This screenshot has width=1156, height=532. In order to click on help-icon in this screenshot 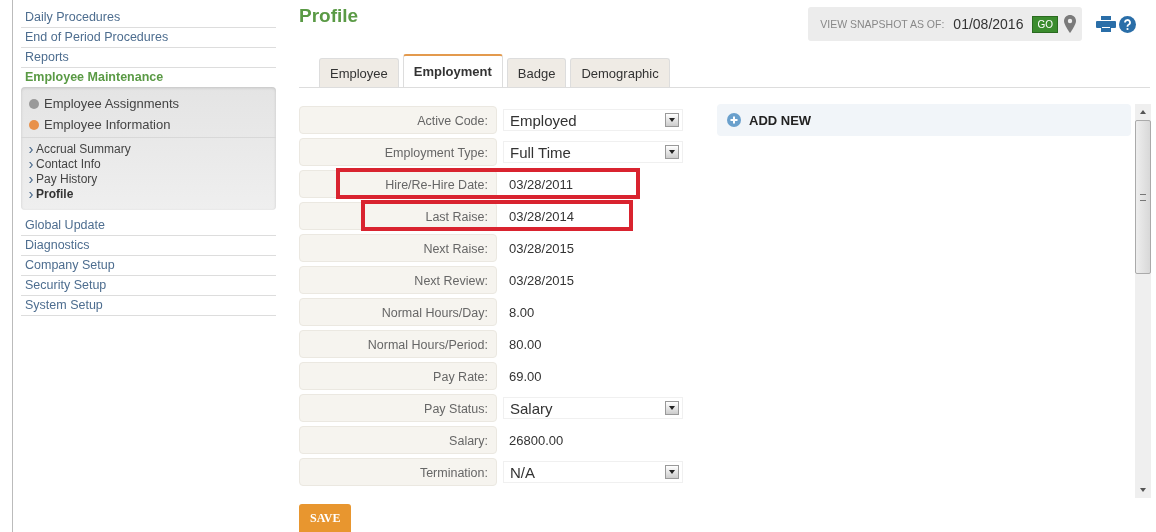, I will do `click(1127, 24)`.